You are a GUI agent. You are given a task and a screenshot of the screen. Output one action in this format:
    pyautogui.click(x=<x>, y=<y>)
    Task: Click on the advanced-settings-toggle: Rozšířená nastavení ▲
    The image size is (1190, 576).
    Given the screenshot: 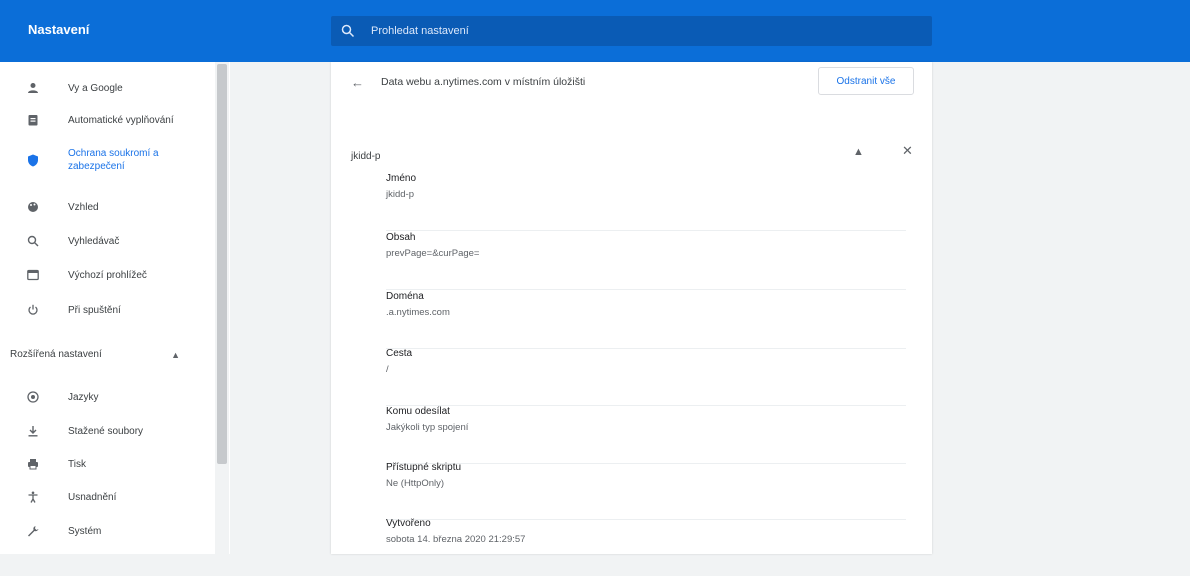 What is the action you would take?
    pyautogui.click(x=100, y=359)
    